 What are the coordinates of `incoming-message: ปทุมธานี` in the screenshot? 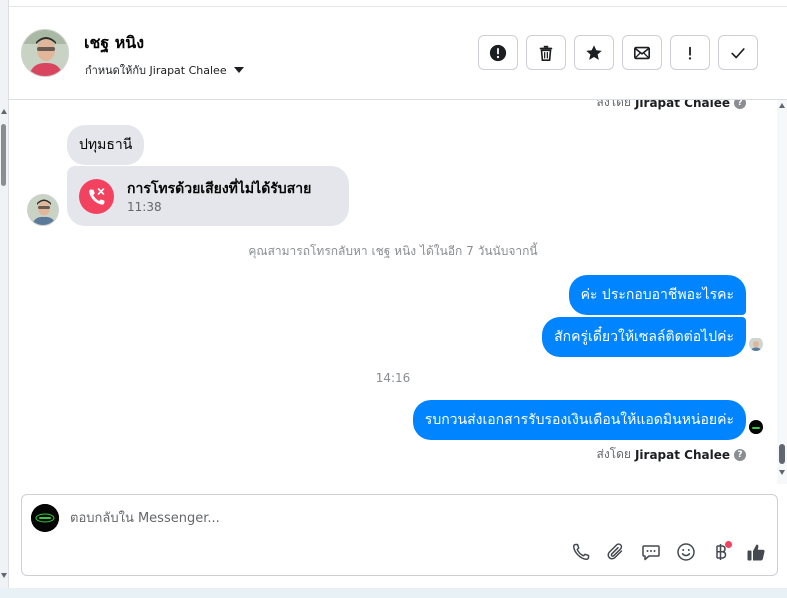 It's located at (106, 145).